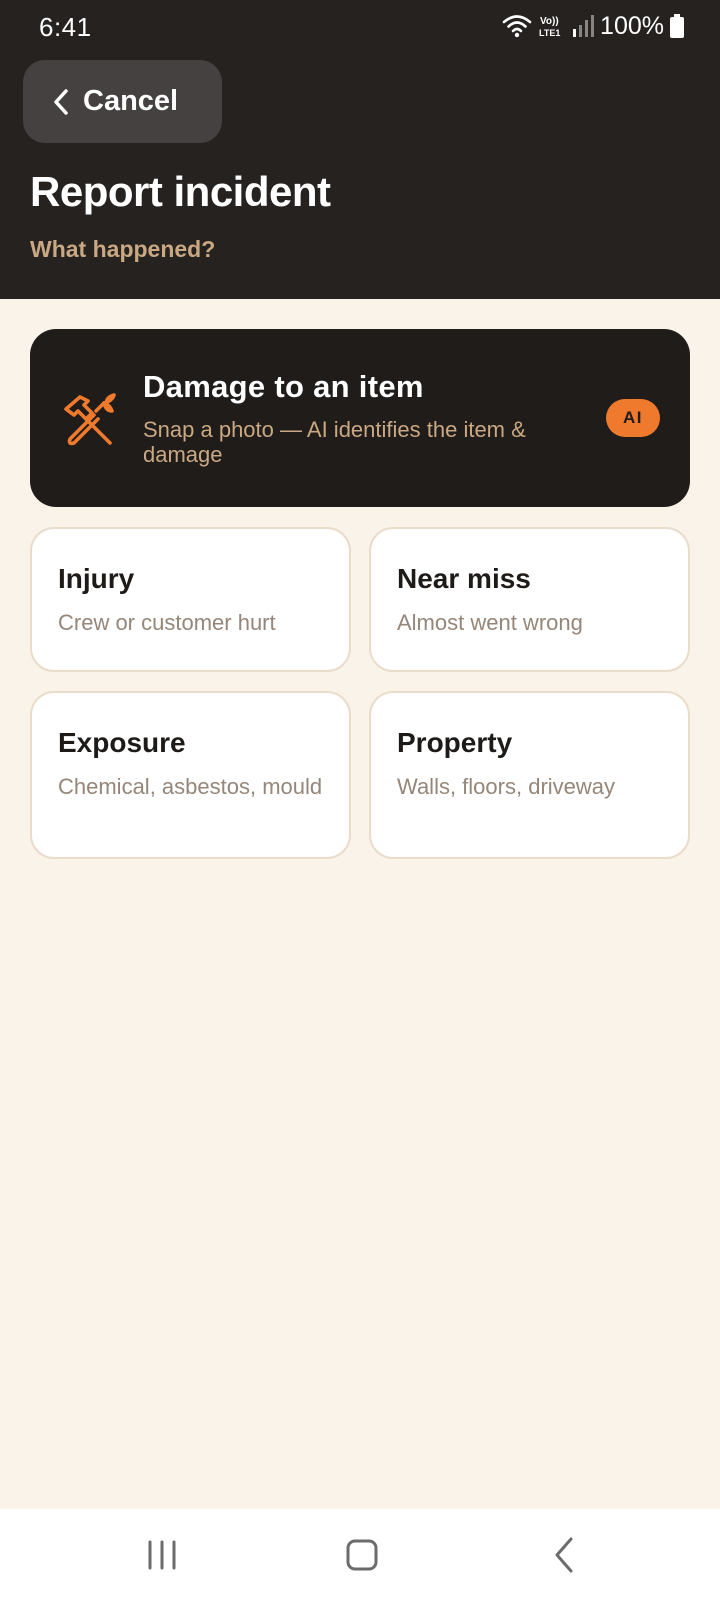 The width and height of the screenshot is (720, 1600). What do you see at coordinates (167, 622) in the screenshot?
I see `option-description: Crew or customer hurt` at bounding box center [167, 622].